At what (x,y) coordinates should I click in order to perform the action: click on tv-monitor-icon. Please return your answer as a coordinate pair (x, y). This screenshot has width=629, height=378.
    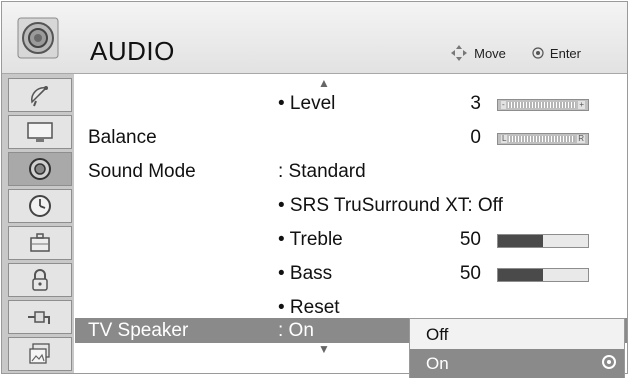
    Looking at the image, I should click on (40, 132).